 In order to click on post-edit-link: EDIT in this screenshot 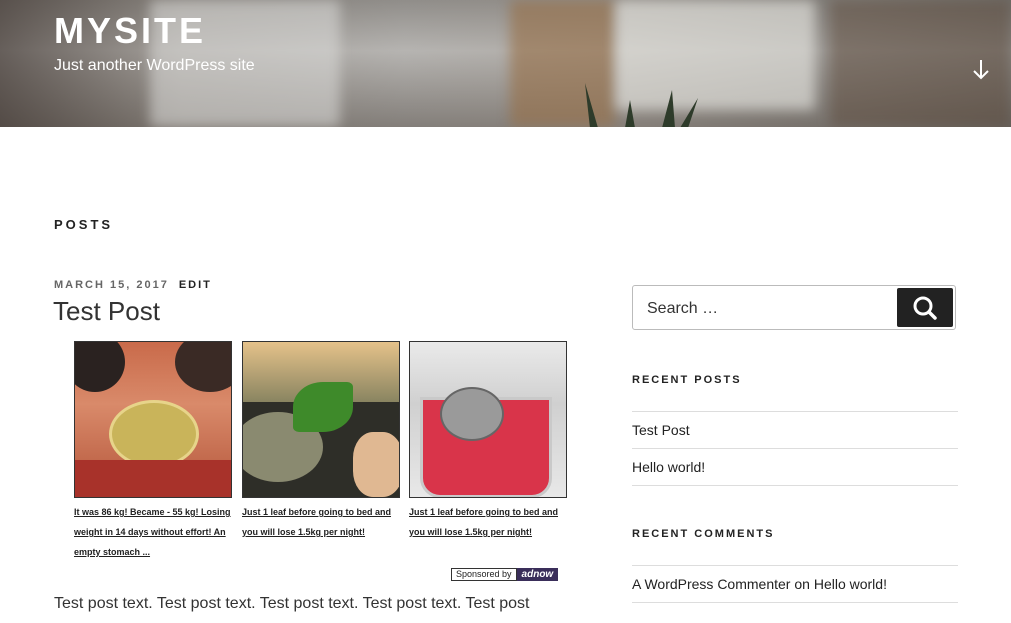, I will do `click(195, 285)`.